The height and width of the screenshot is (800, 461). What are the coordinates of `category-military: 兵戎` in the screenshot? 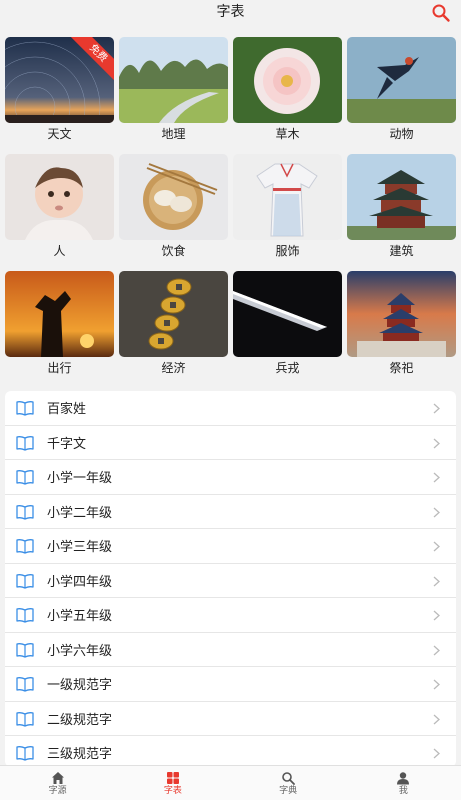 It's located at (287, 325).